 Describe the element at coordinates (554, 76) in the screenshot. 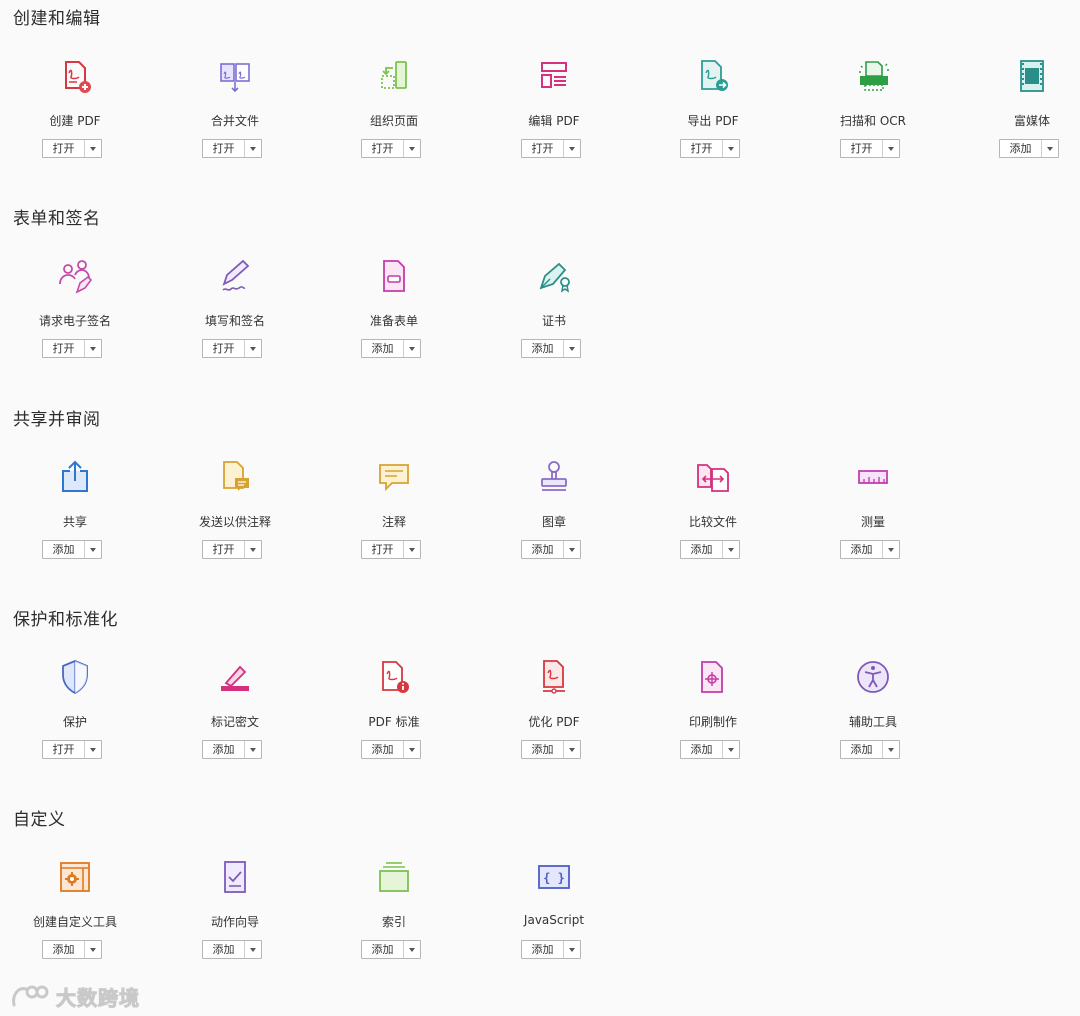

I see `edit-pdf-icon` at that location.